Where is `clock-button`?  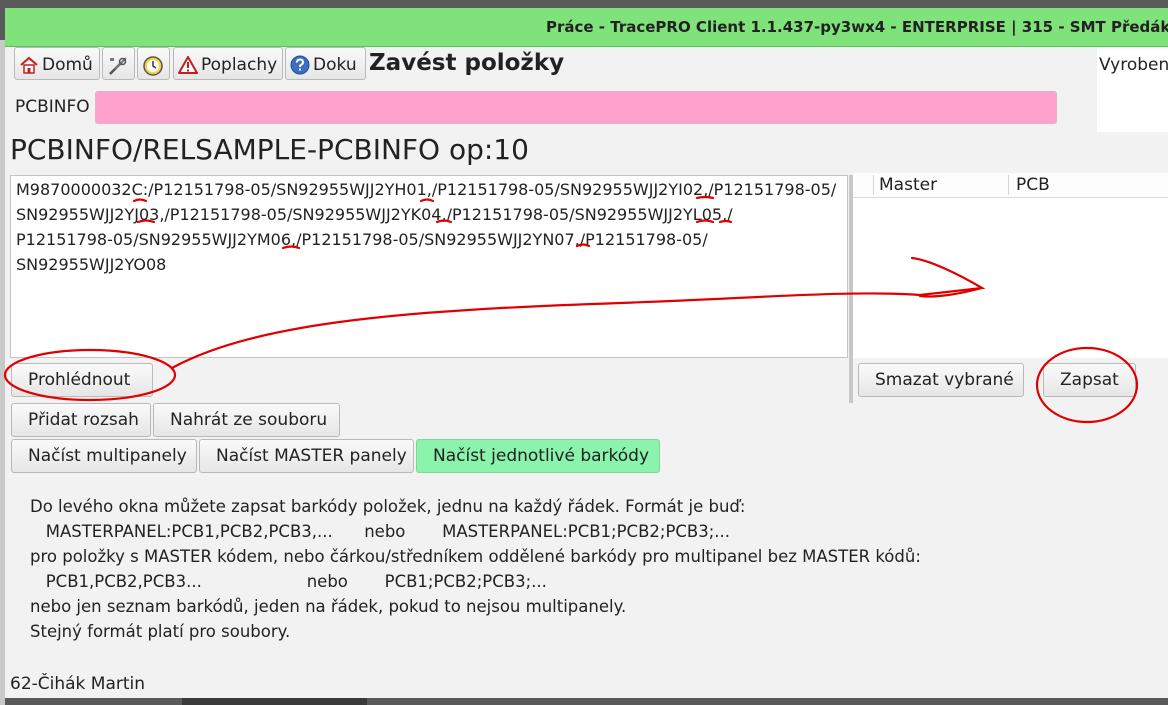
clock-button is located at coordinates (153, 63).